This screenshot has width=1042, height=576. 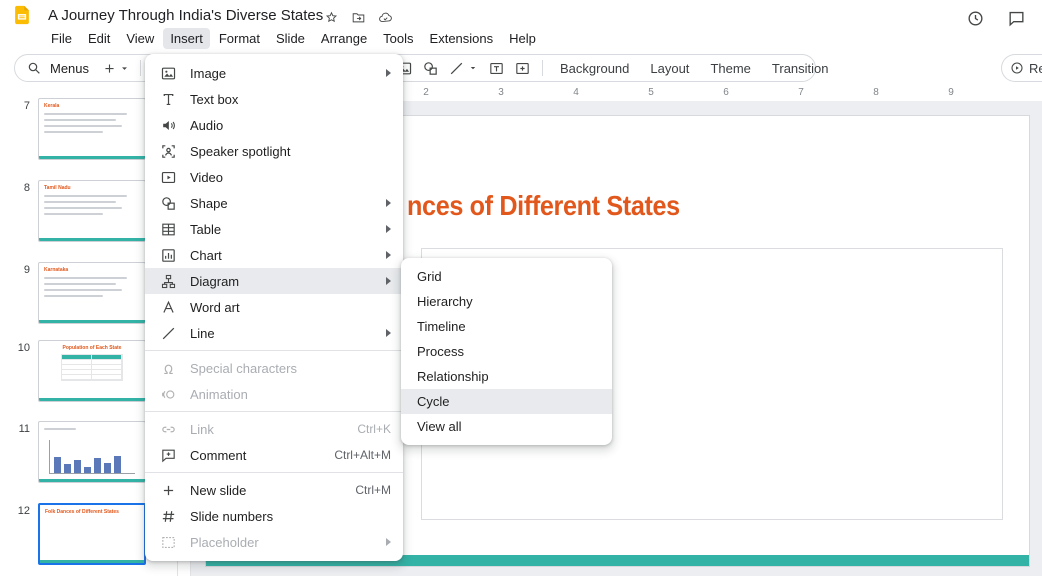 What do you see at coordinates (92, 293) in the screenshot?
I see `slide-thumbnail-9: Karnataka` at bounding box center [92, 293].